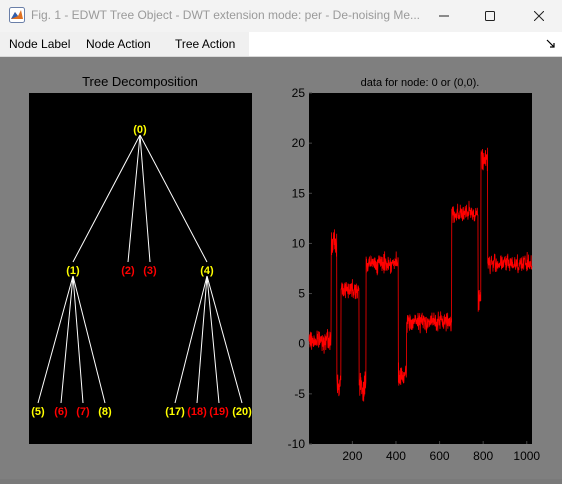 The width and height of the screenshot is (562, 484). Describe the element at coordinates (299, 394) in the screenshot. I see `y-tick-label: -5` at that location.